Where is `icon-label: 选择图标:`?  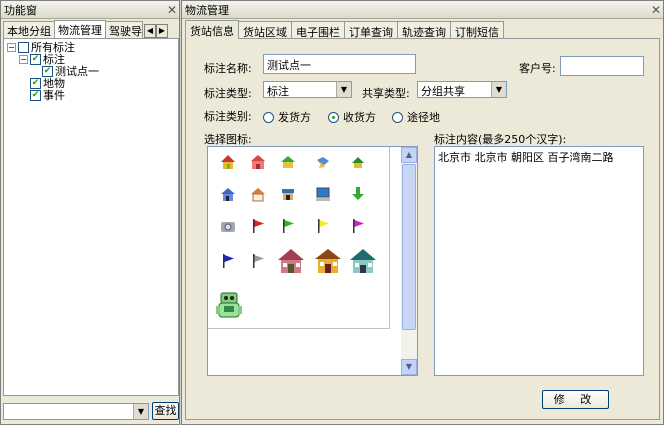 icon-label: 选择图标: is located at coordinates (228, 139).